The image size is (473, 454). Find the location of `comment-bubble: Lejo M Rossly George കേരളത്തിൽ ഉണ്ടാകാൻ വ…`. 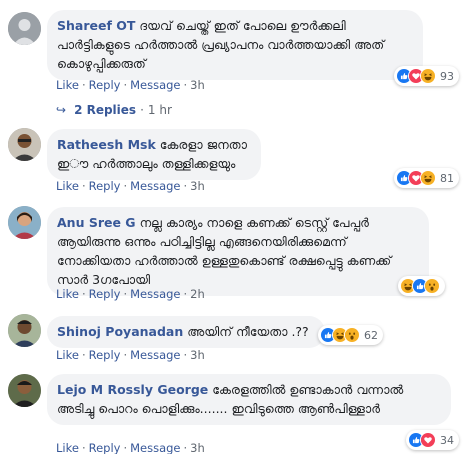

comment-bubble: Lejo M Rossly George കേരളത്തിൽ ഉണ്ടാകാൻ വ… is located at coordinates (249, 399).